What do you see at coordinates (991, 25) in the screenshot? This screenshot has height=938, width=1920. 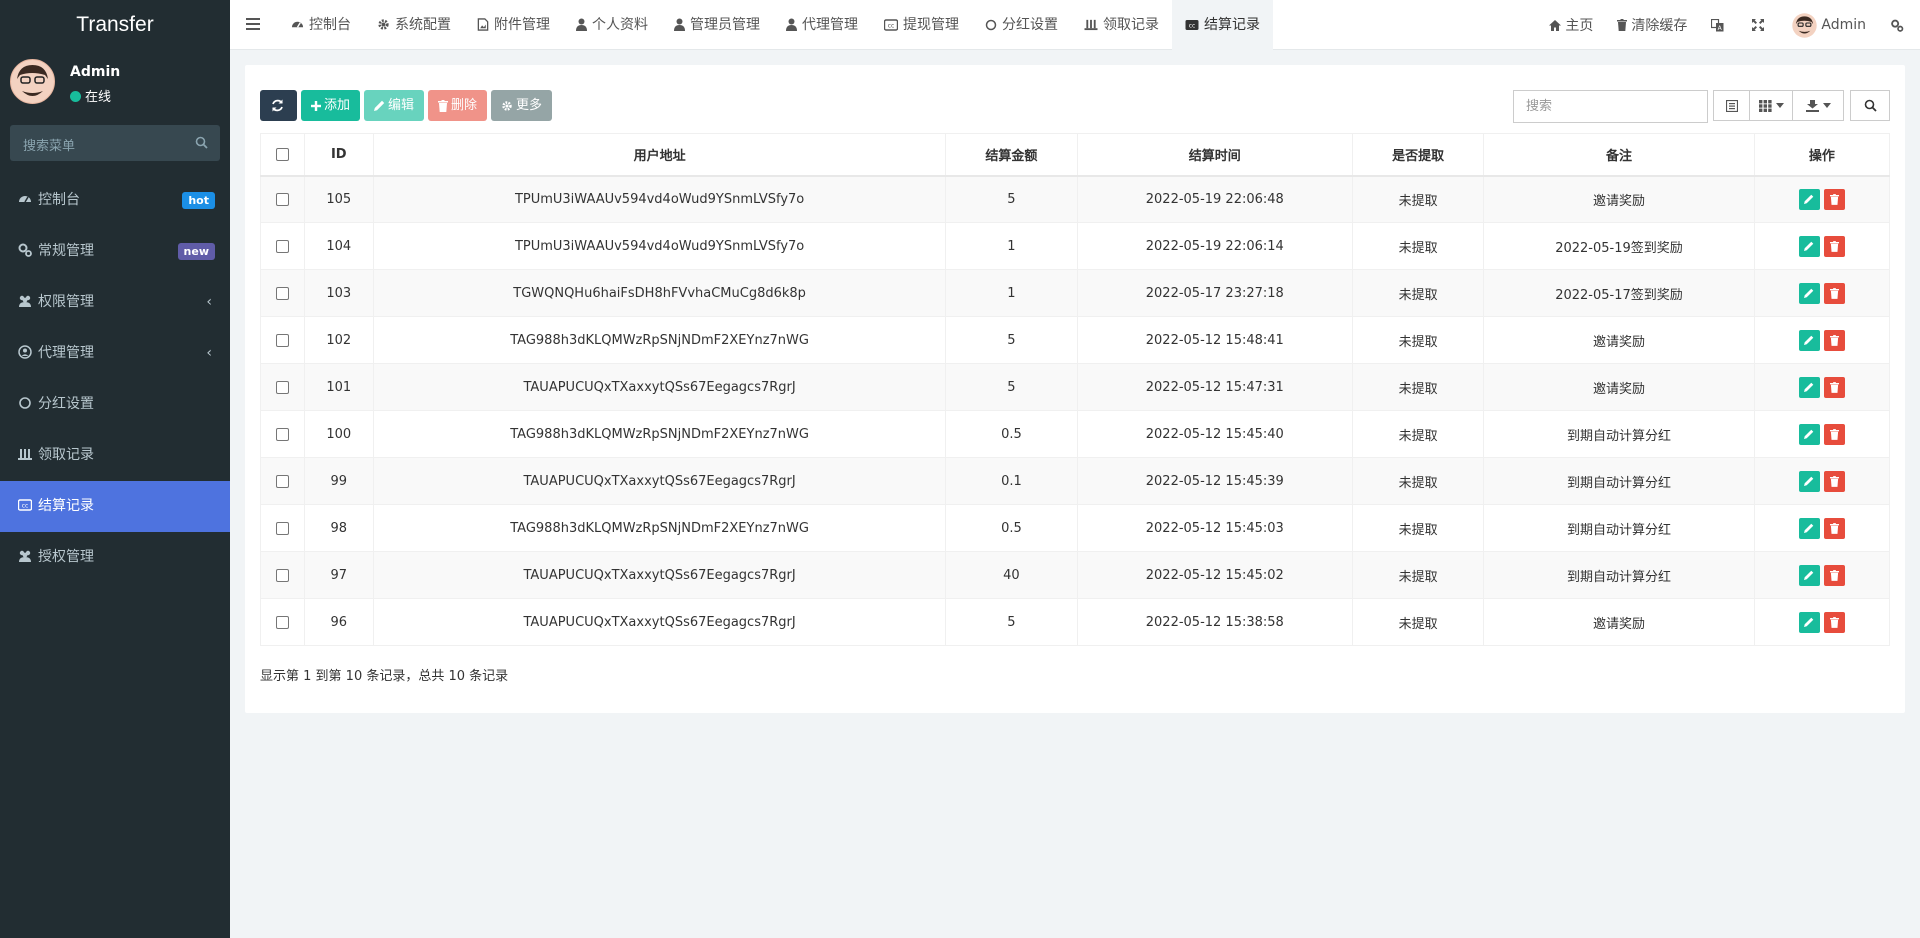 I see `circle-icon` at bounding box center [991, 25].